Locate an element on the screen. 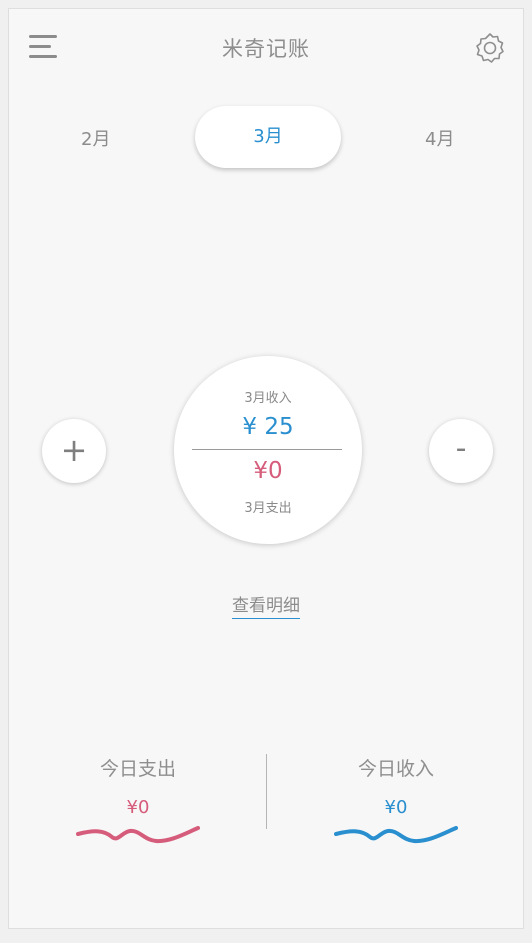  header-bar: 米奇记账 is located at coordinates (266, 49).